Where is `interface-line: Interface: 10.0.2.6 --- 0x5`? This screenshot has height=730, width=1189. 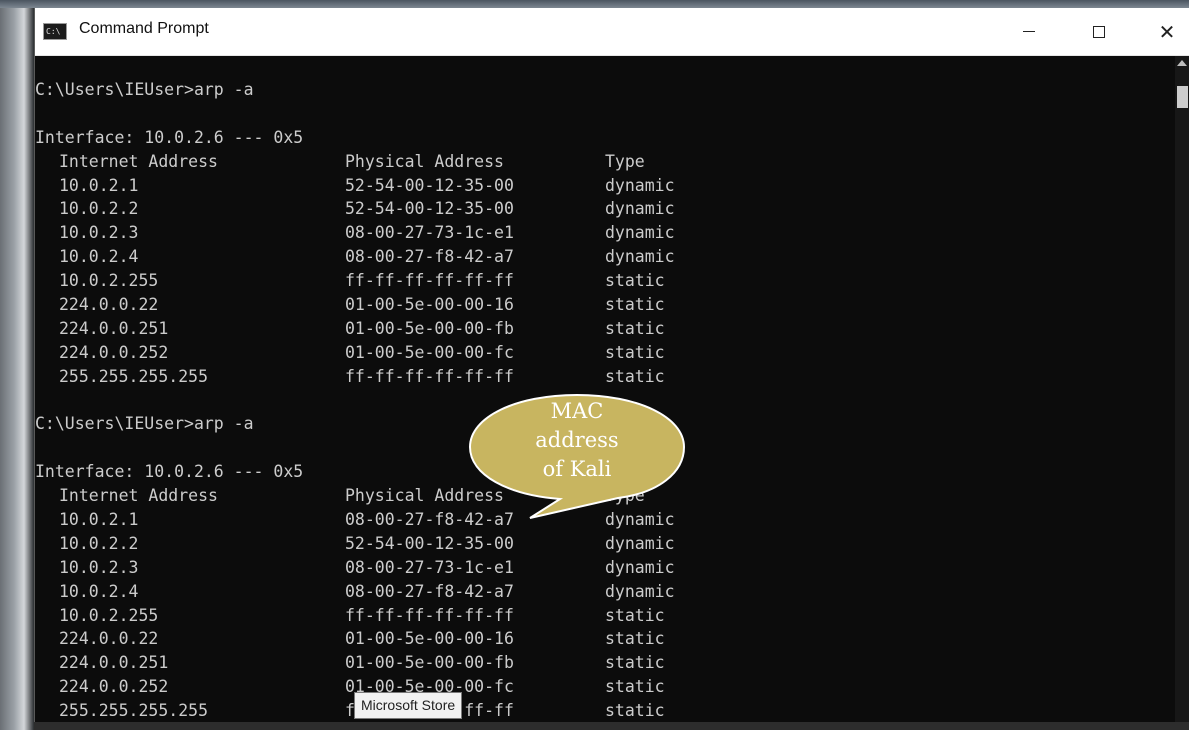
interface-line: Interface: 10.0.2.6 --- 0x5 is located at coordinates (169, 137).